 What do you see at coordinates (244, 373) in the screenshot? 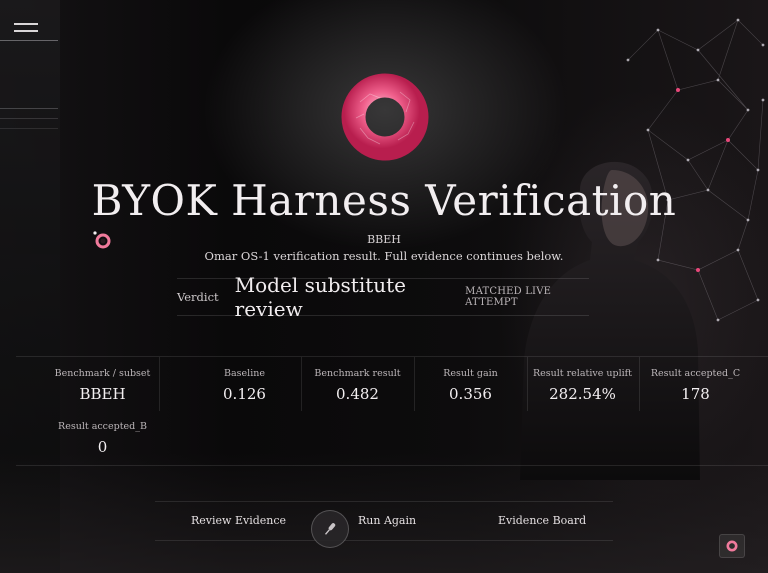
I see `metric-label: Baseline` at bounding box center [244, 373].